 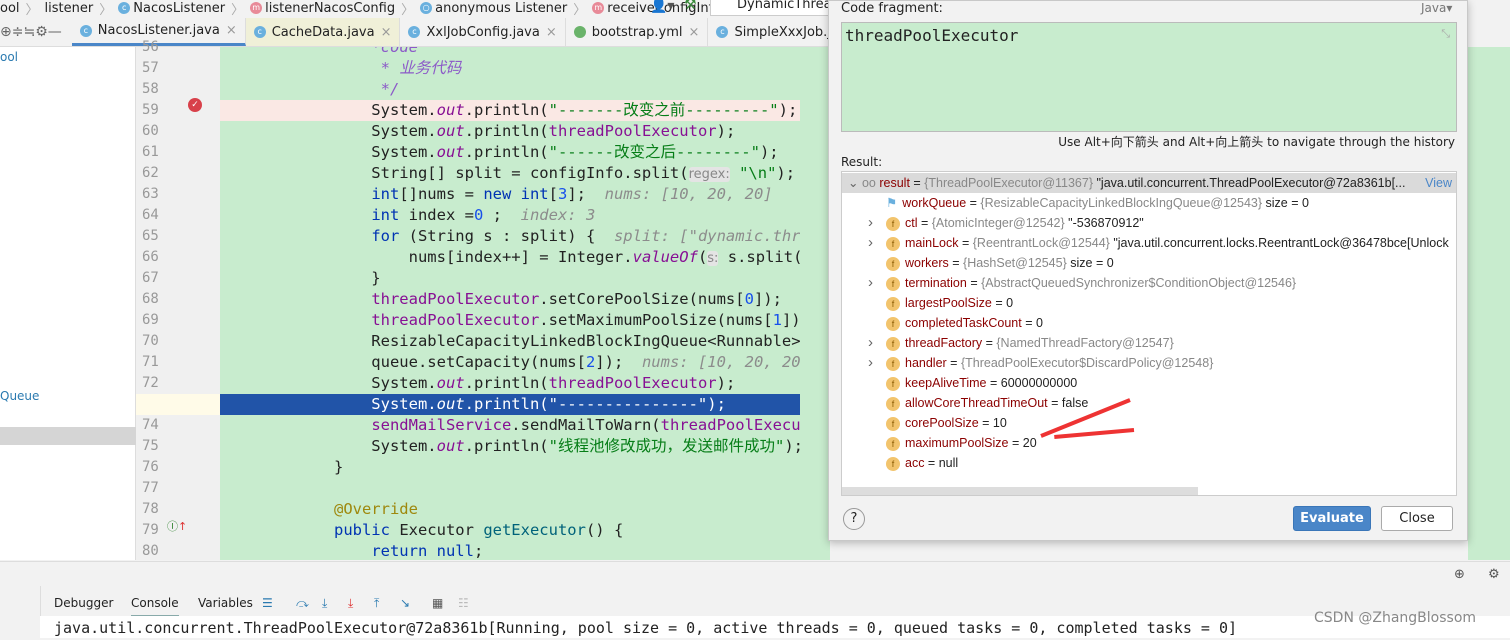 What do you see at coordinates (171, 8) in the screenshot?
I see `breadcrumb-item: c NacosListener` at bounding box center [171, 8].